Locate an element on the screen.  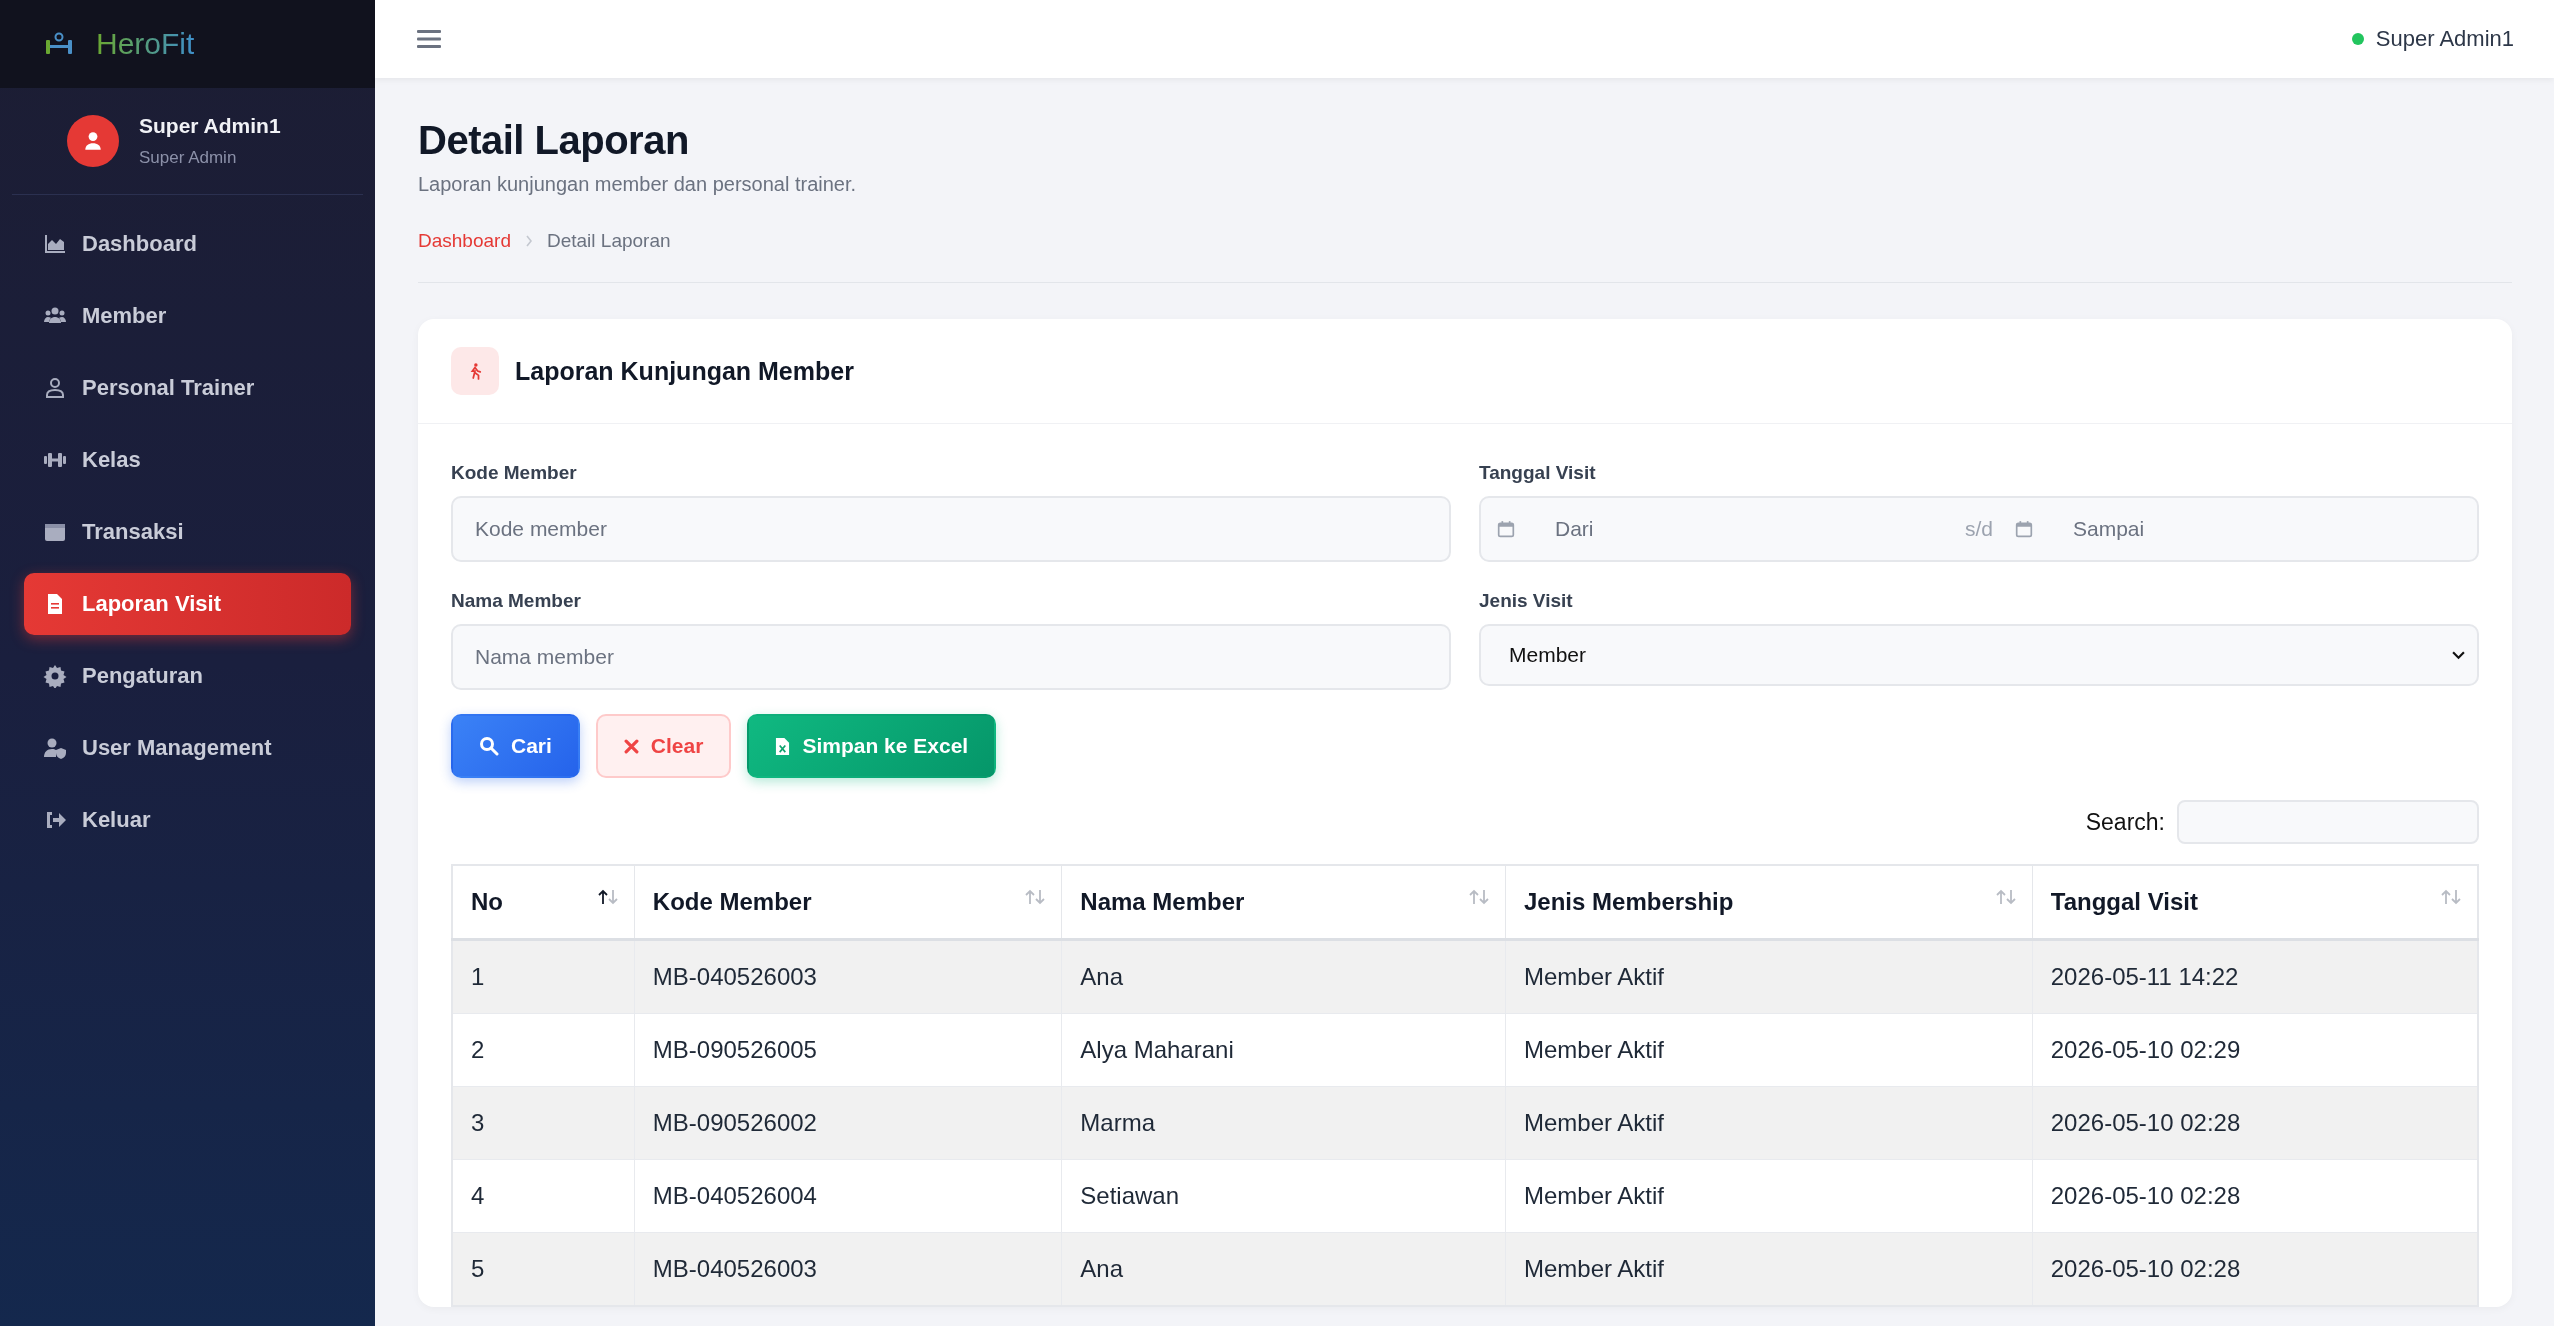
page-subtitle: Laporan kunjungan member dan personal trainer. is located at coordinates (638, 184).